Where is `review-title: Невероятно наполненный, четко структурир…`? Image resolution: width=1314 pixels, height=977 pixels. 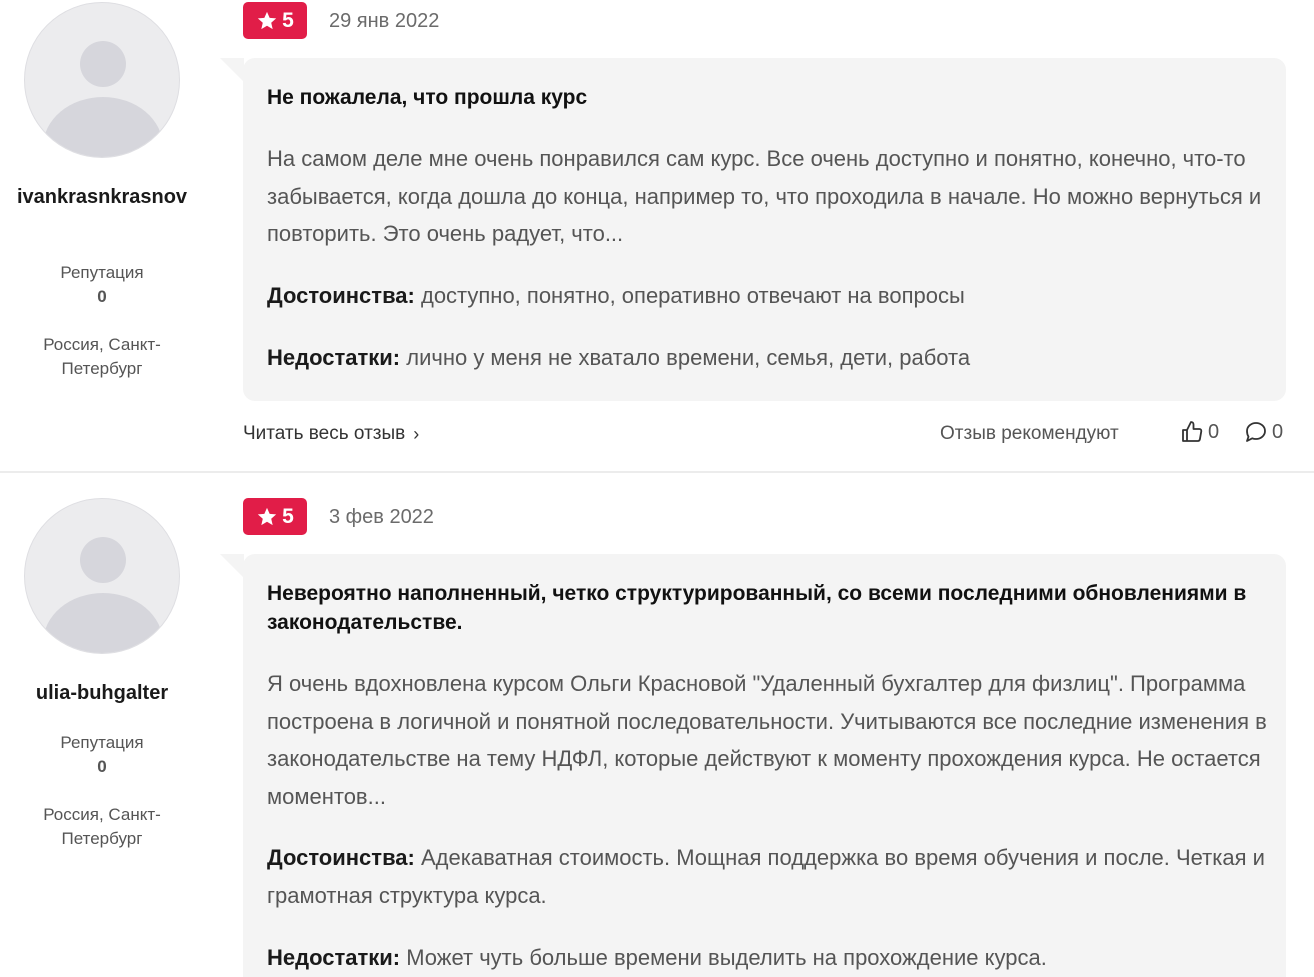 review-title: Невероятно наполненный, четко структурир… is located at coordinates (767, 608).